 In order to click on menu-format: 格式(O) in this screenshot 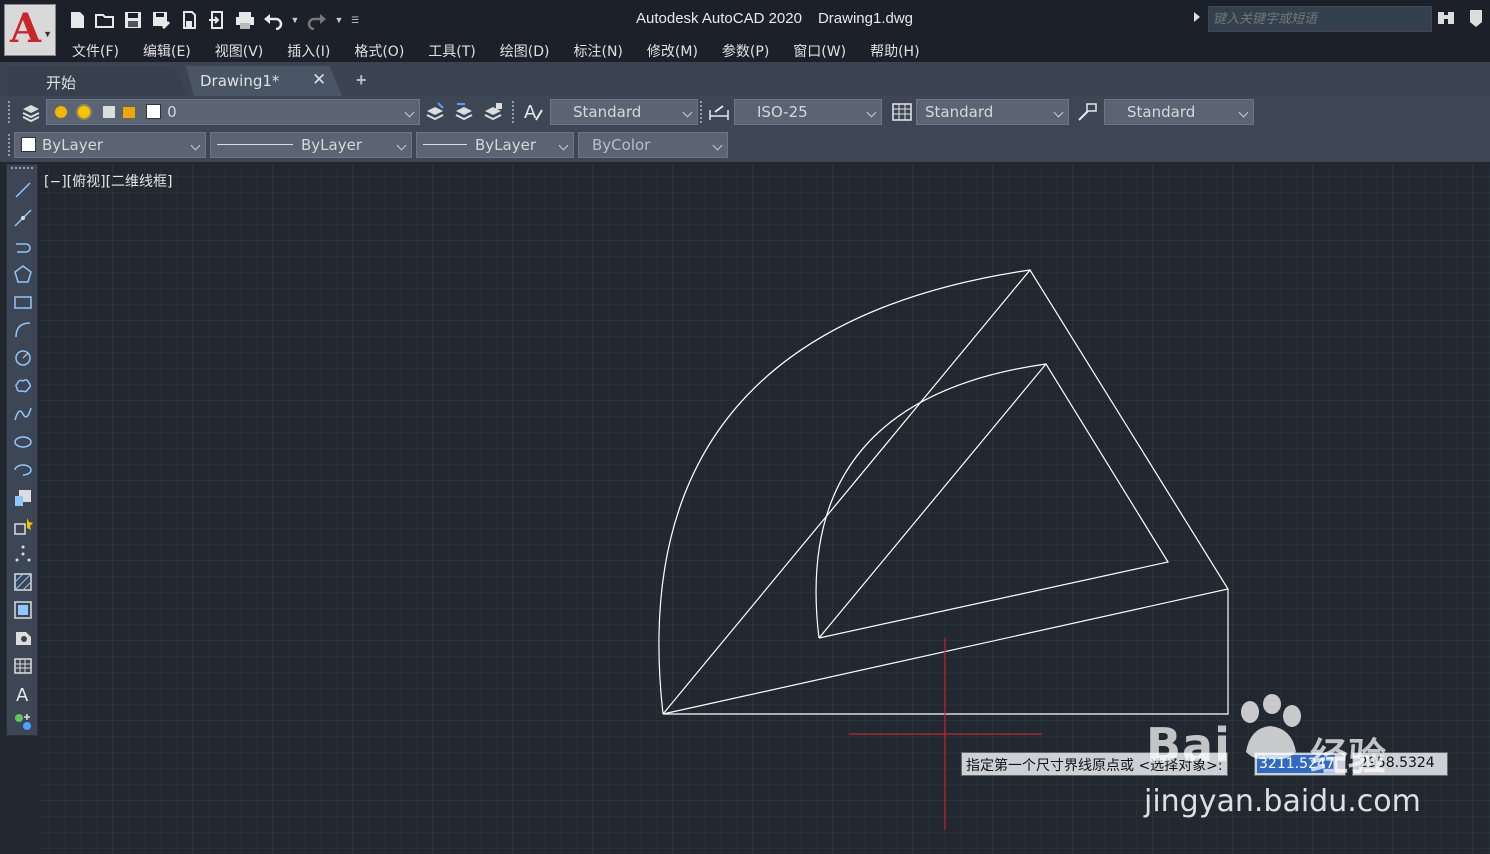, I will do `click(379, 50)`.